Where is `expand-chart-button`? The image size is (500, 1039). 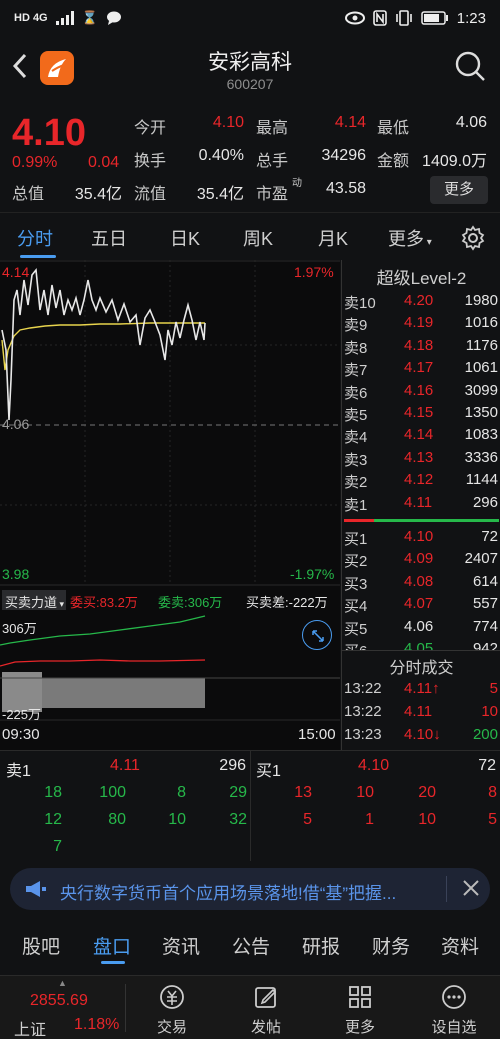
expand-chart-button is located at coordinates (317, 635).